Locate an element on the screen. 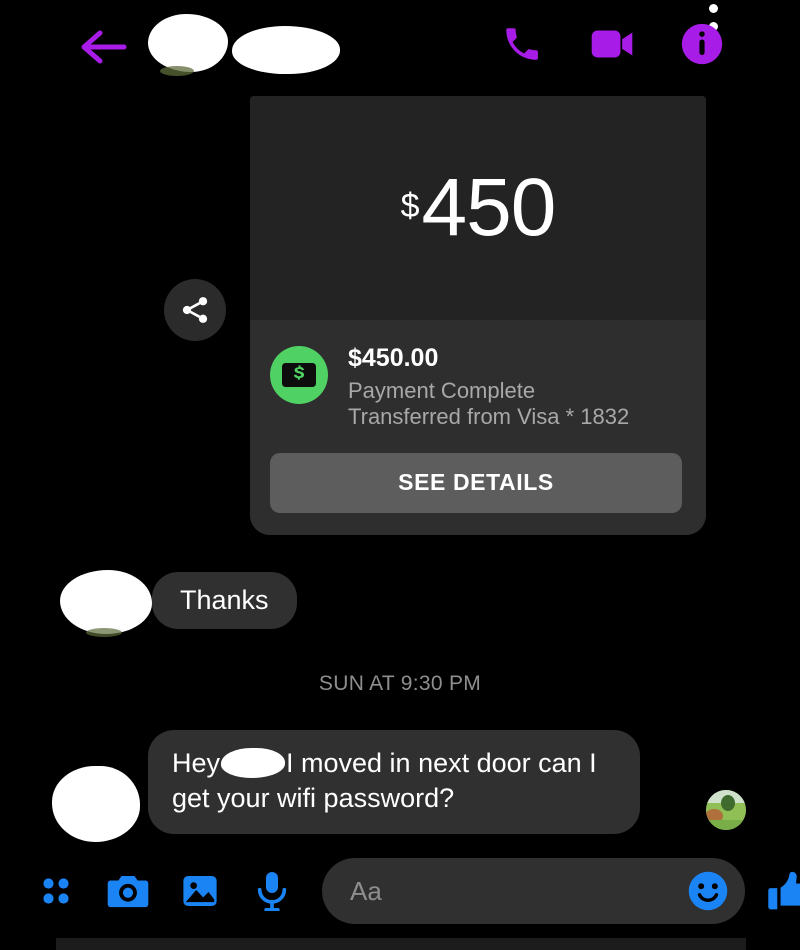  seen-indicator-avatar is located at coordinates (726, 810).